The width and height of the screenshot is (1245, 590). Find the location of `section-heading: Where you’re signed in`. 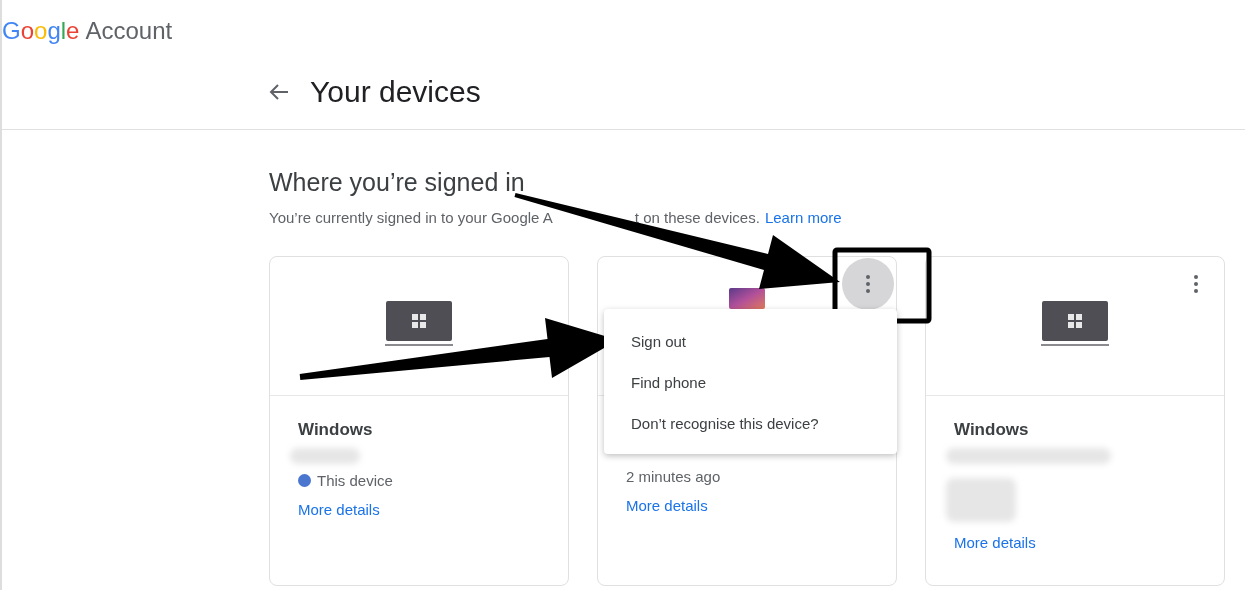

section-heading: Where you’re signed in is located at coordinates (397, 182).